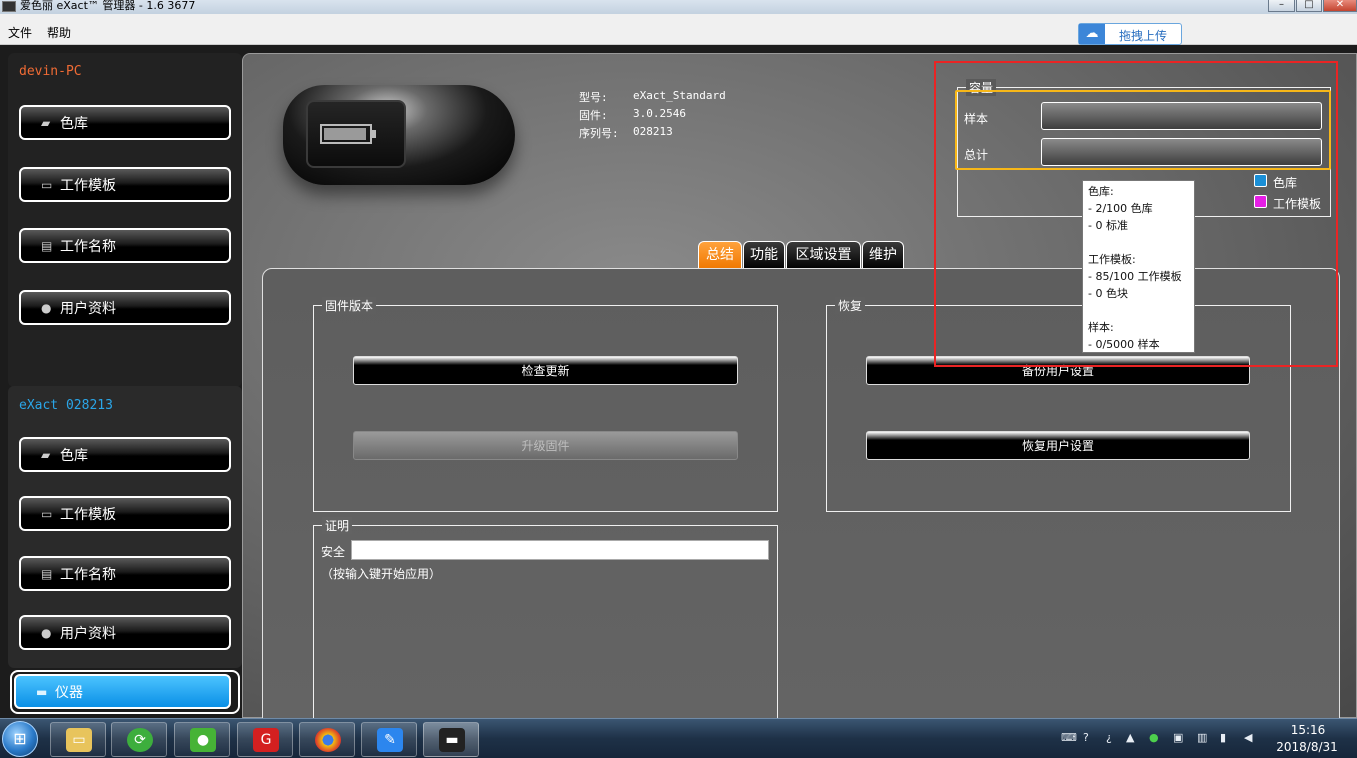 The image size is (1357, 758). Describe the element at coordinates (678, 29) in the screenshot. I see `menu-bar: 文件 帮助 ☁ 拖拽上传` at that location.